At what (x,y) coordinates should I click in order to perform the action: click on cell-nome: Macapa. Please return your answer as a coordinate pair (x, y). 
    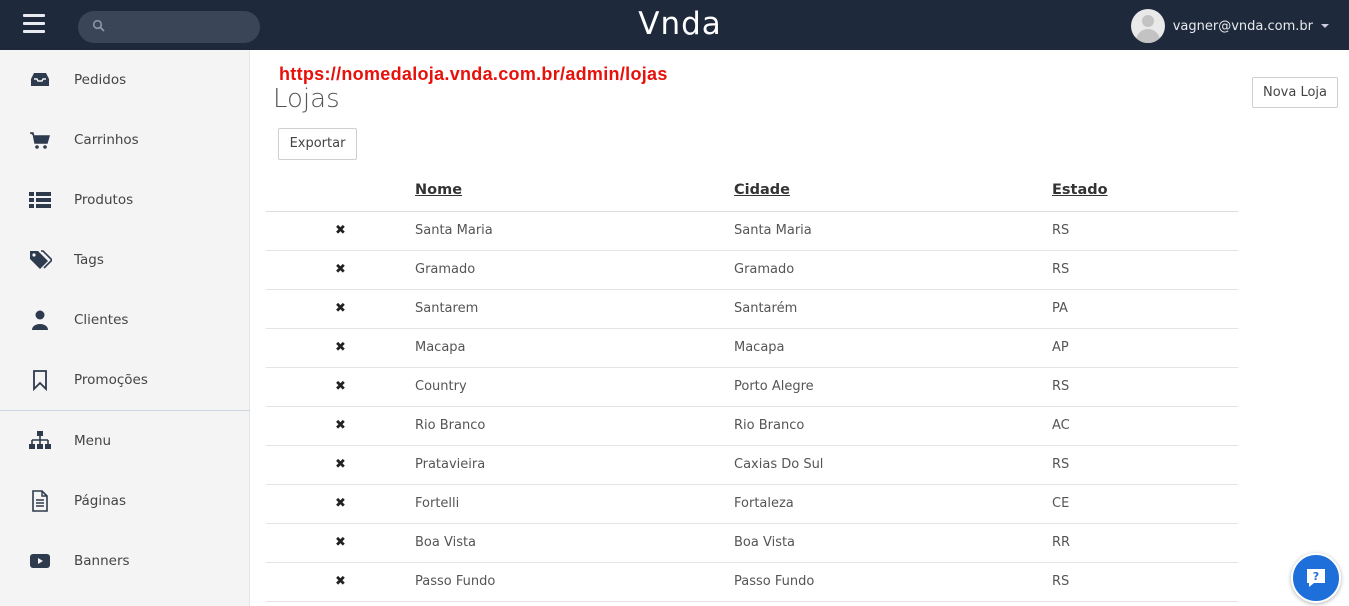
    Looking at the image, I should click on (574, 348).